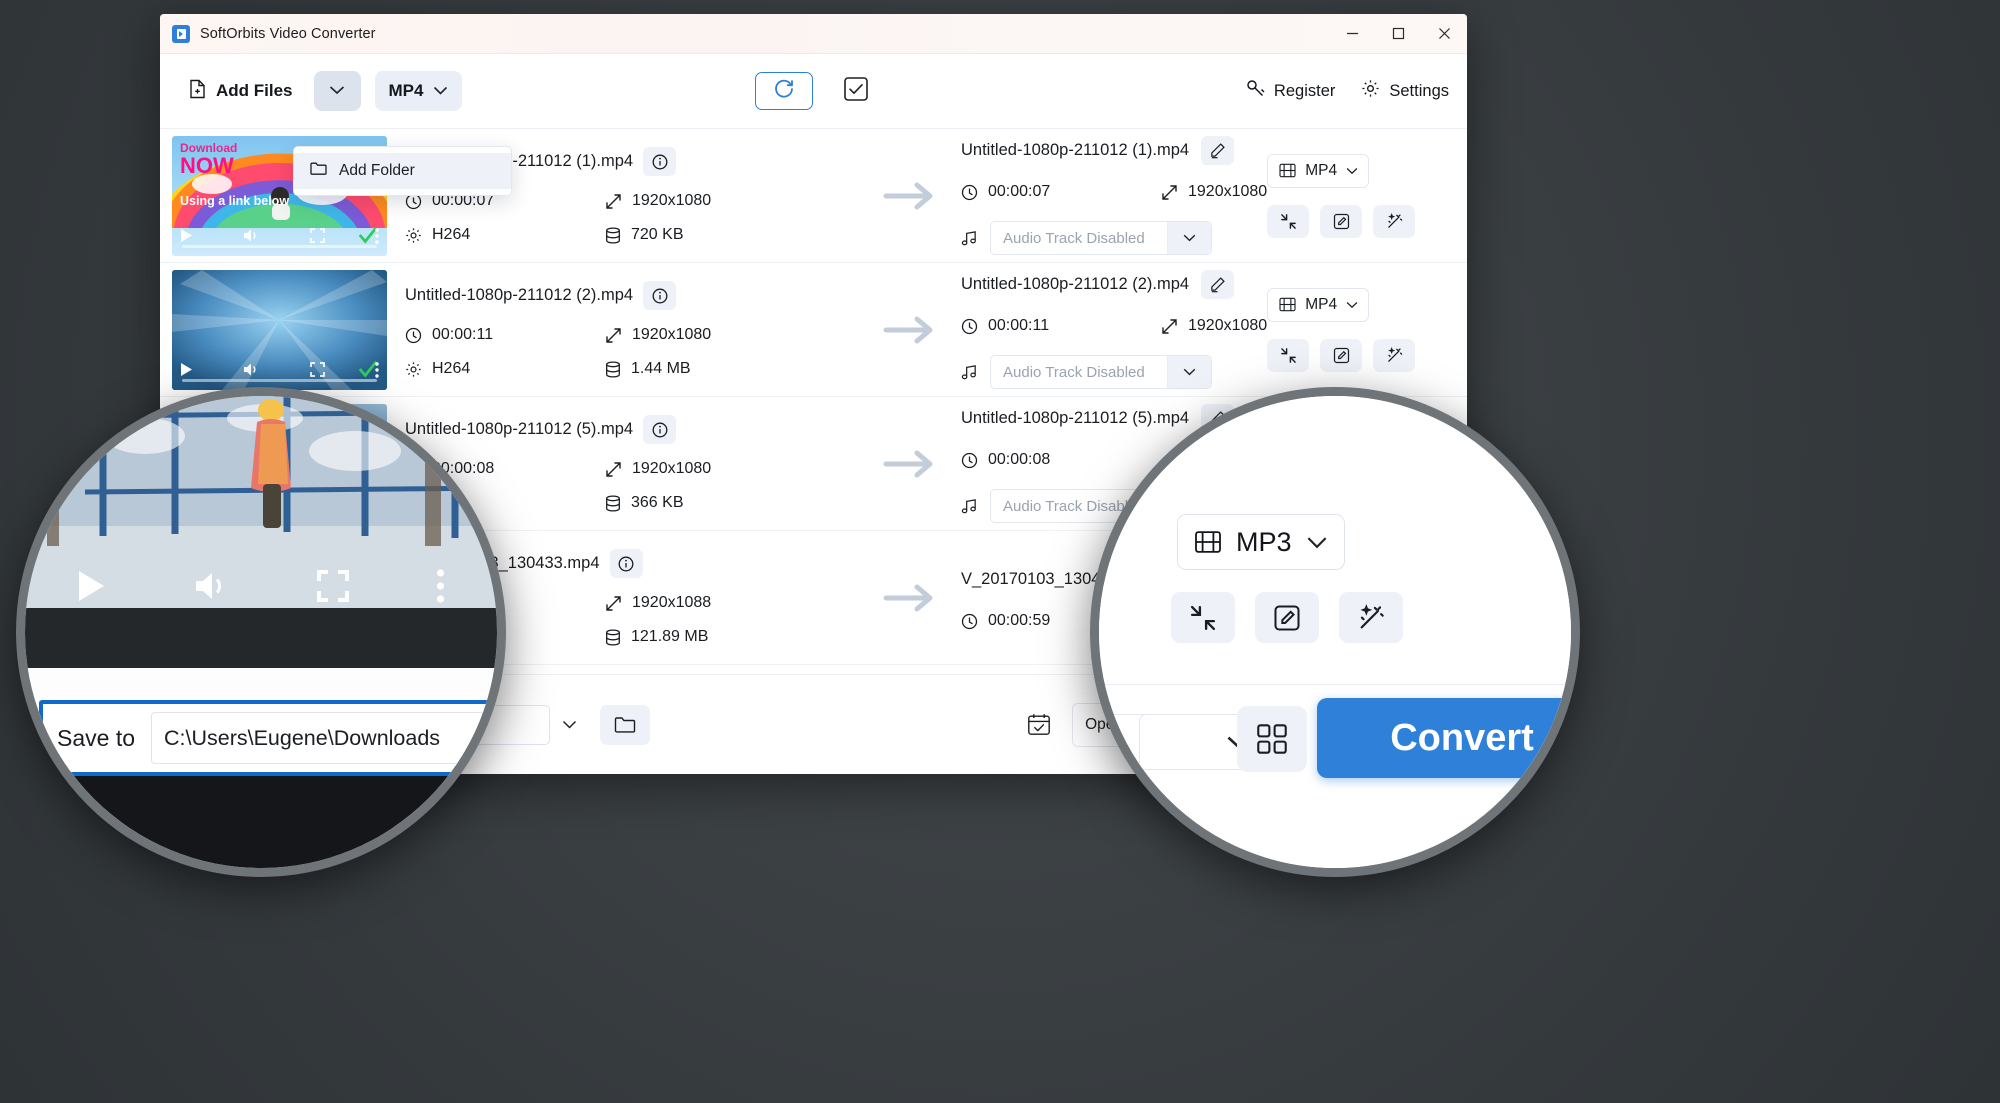  I want to click on grid-icon, so click(1272, 739).